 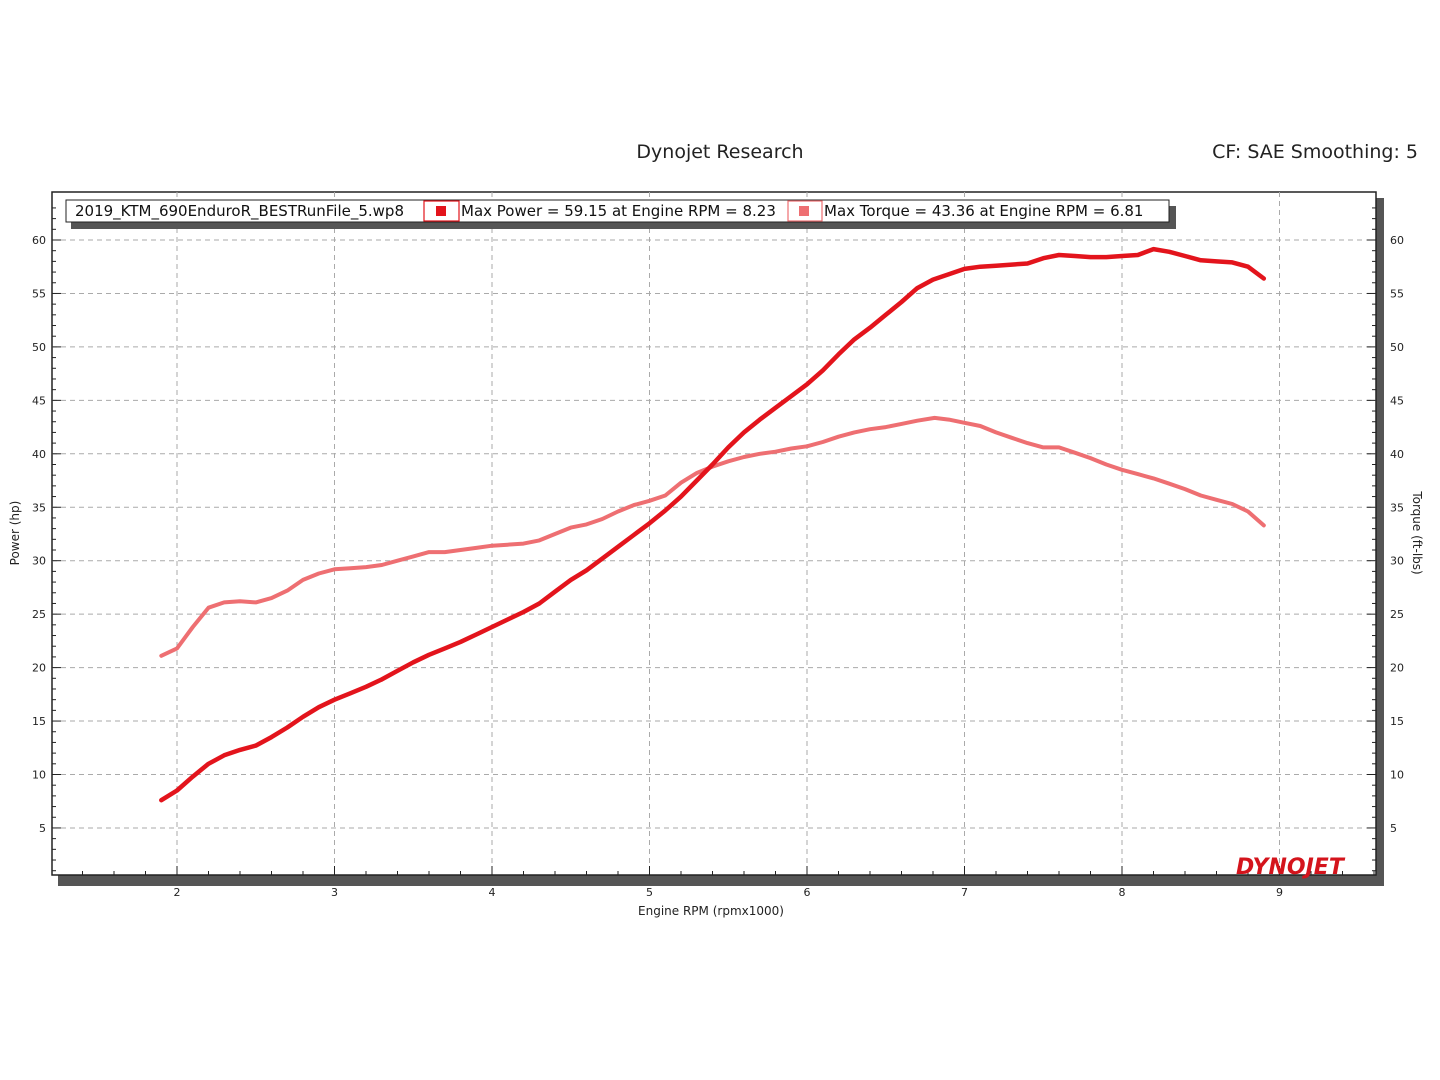 What do you see at coordinates (39, 240) in the screenshot?
I see `y-tick-label: 60` at bounding box center [39, 240].